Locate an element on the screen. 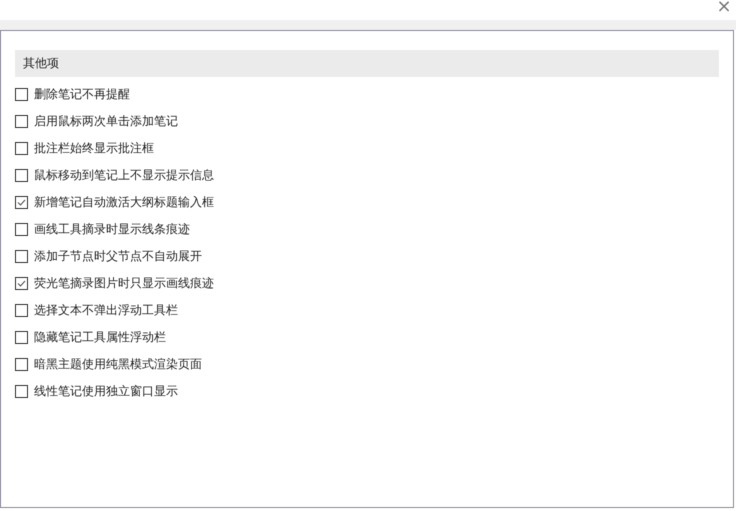  option-label: 添加子节点时父节点不自动展开 is located at coordinates (118, 256).